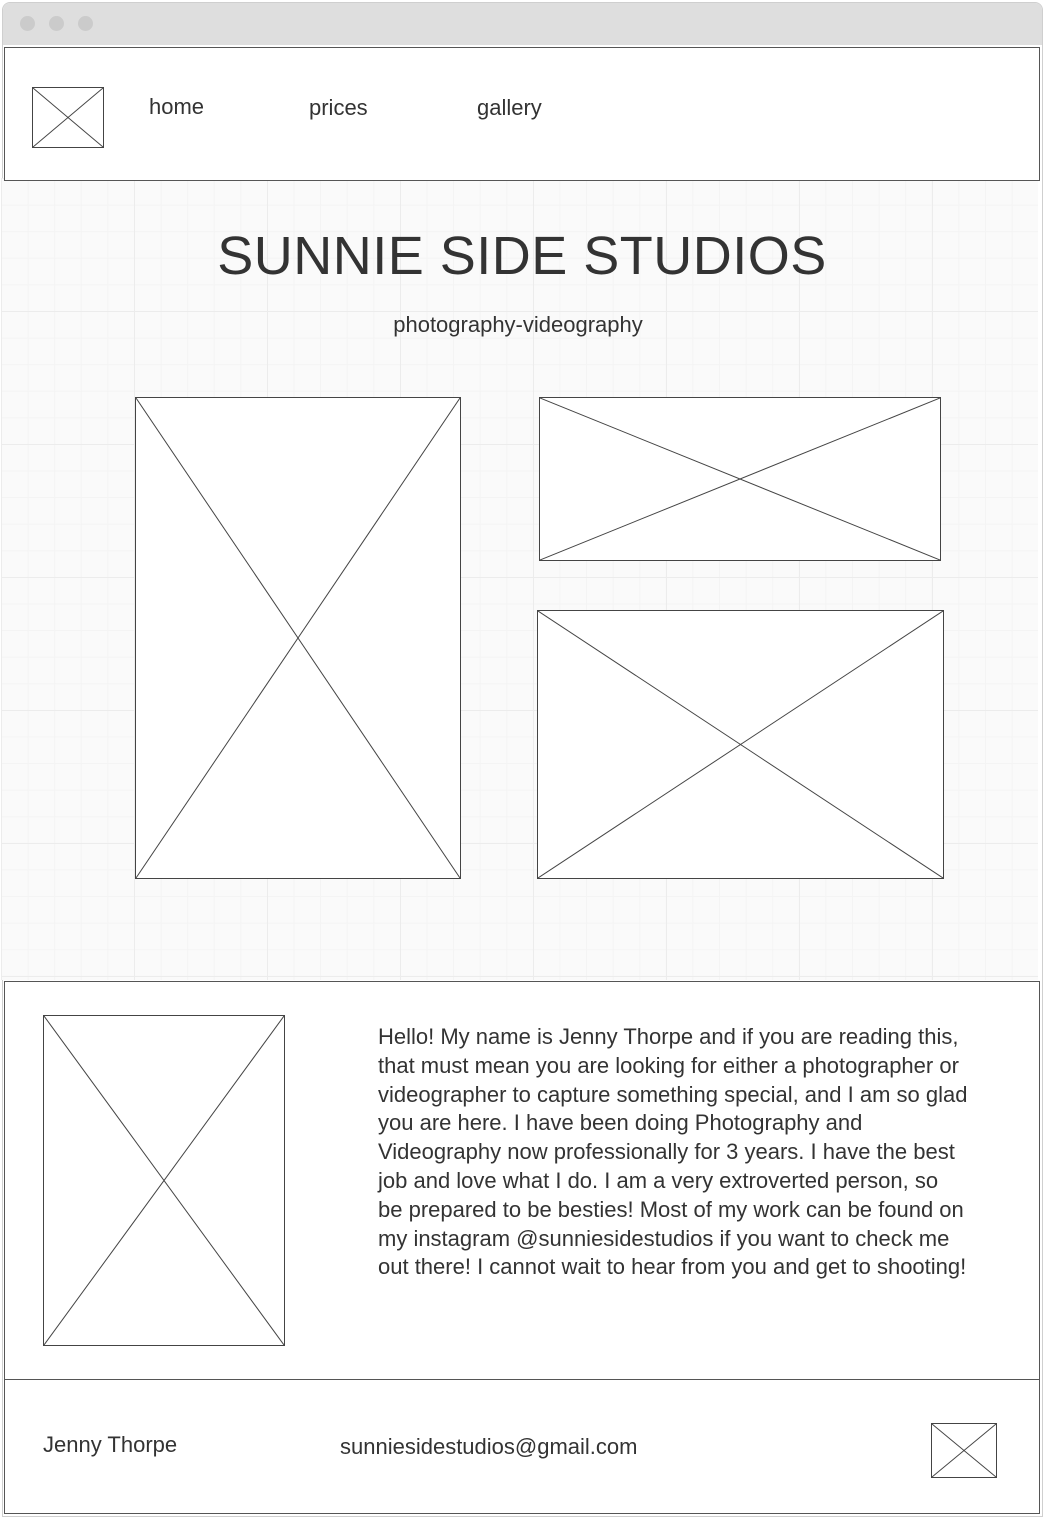 The image size is (1044, 1518). What do you see at coordinates (56, 23) in the screenshot?
I see `window-minimize-dot` at bounding box center [56, 23].